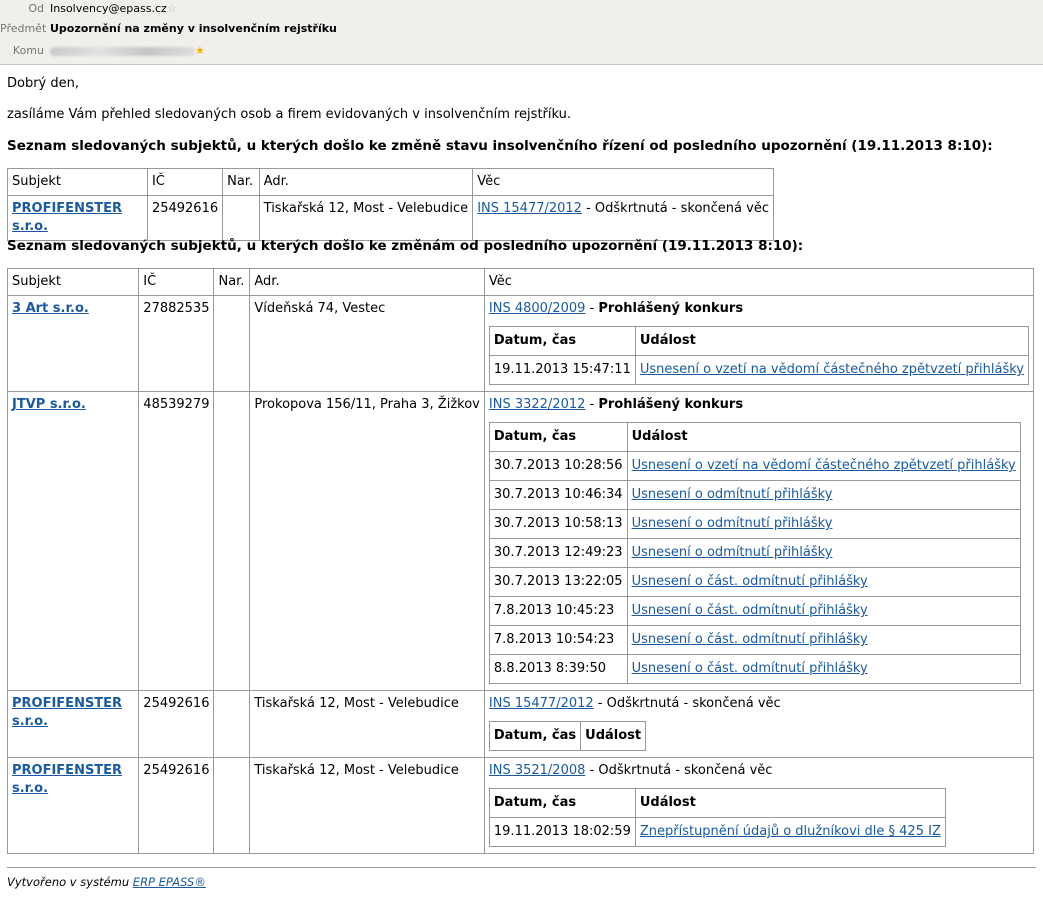 This screenshot has height=898, width=1043. I want to click on col-addr: Adr., so click(366, 182).